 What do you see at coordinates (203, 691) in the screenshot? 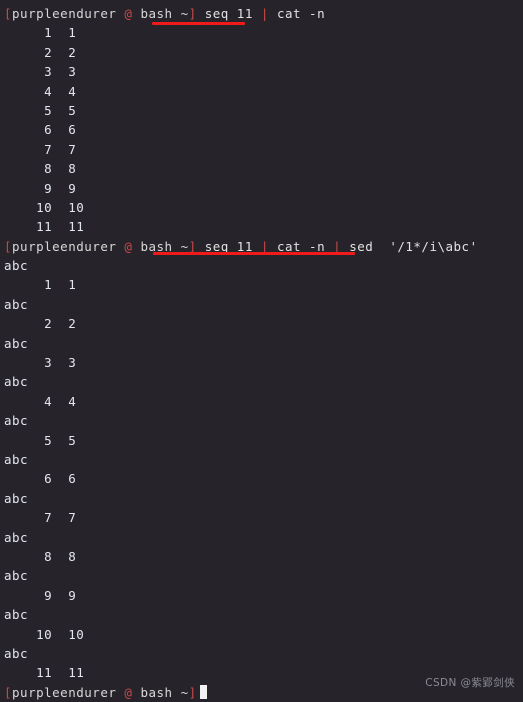
I see `text-cursor` at bounding box center [203, 691].